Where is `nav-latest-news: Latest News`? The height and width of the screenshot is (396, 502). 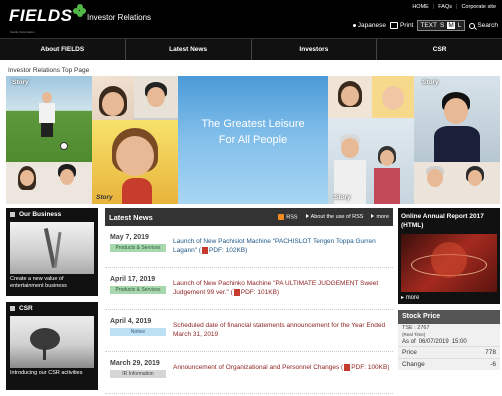 nav-latest-news: Latest News is located at coordinates (189, 49).